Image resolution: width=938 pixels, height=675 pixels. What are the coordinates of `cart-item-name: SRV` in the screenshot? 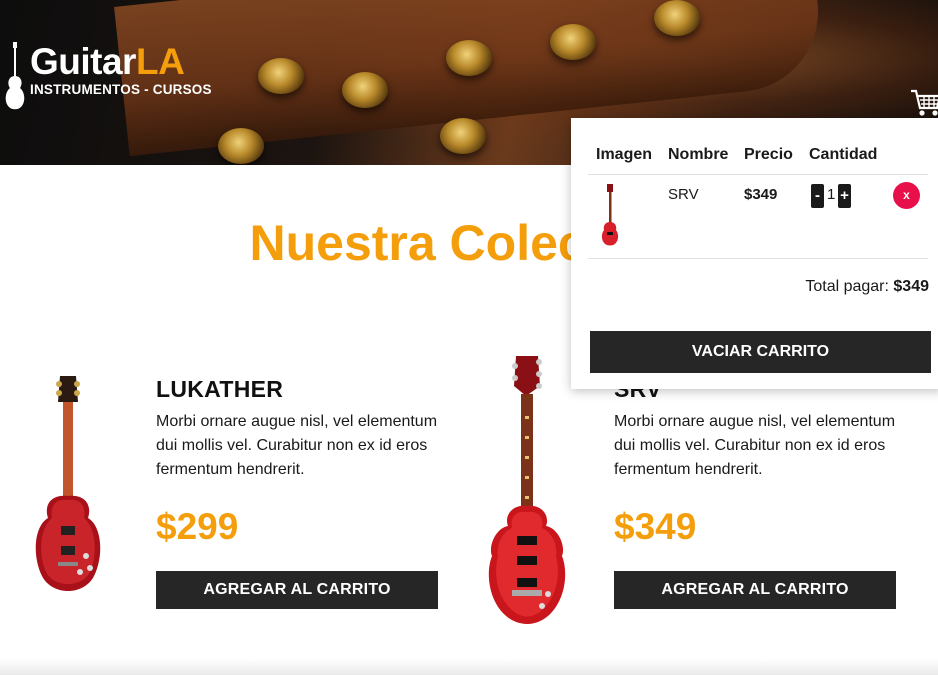 It's located at (683, 194).